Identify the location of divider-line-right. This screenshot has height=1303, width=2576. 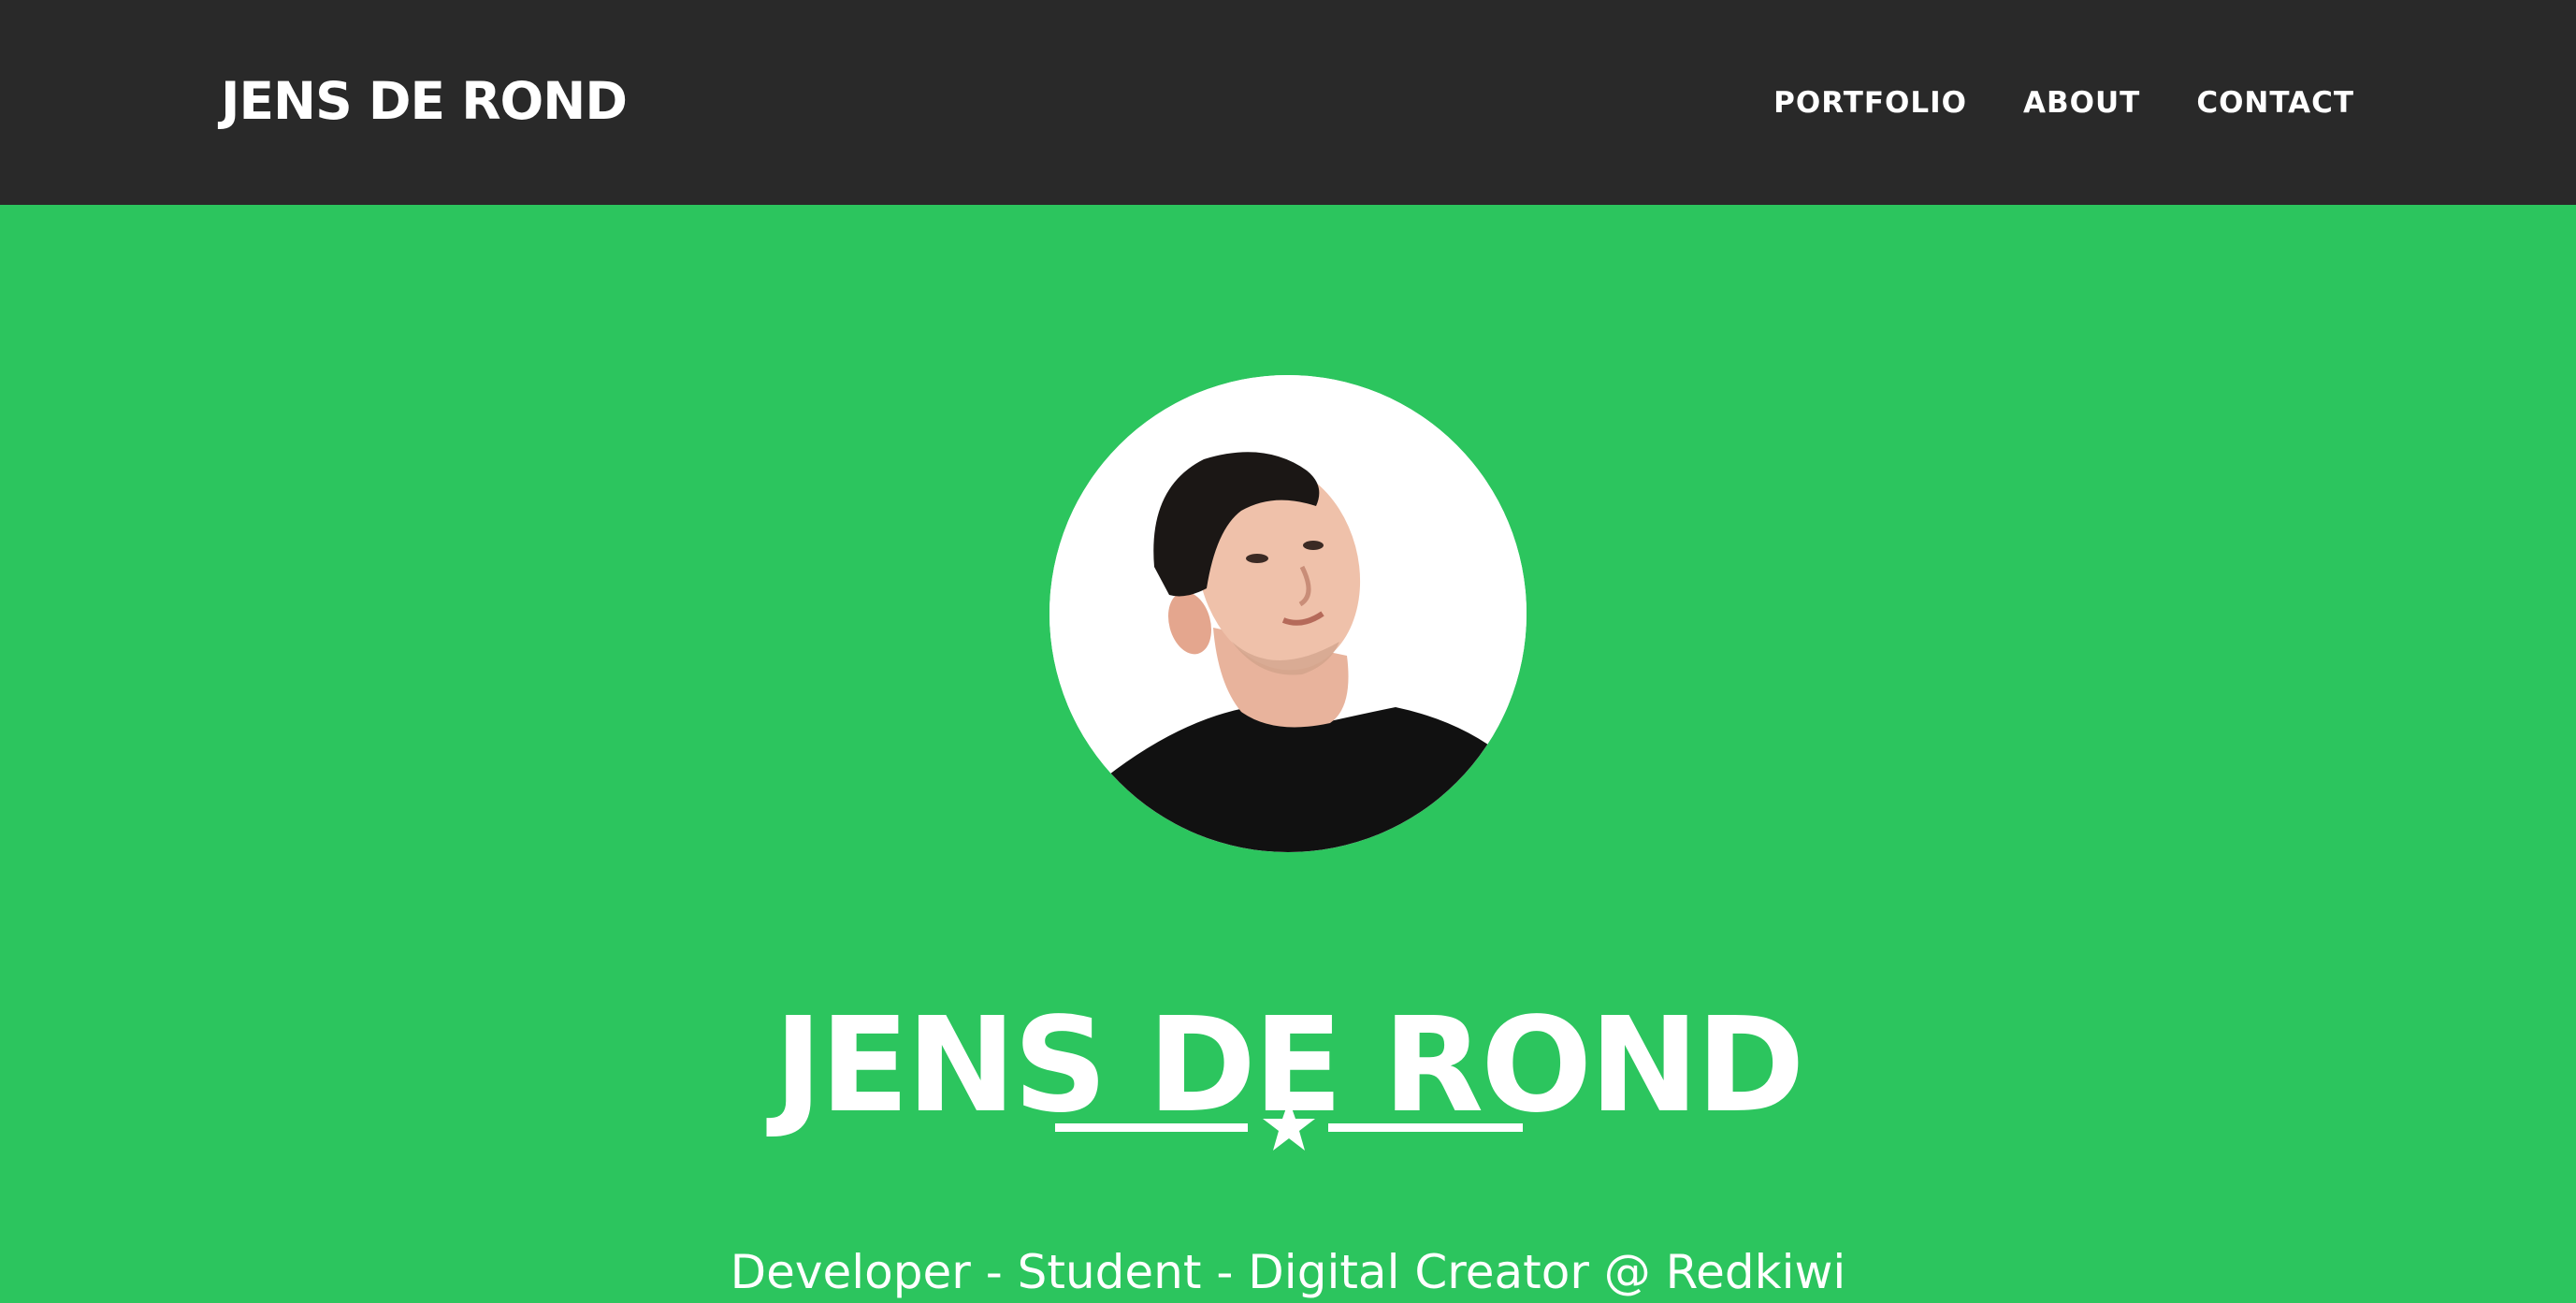
(1426, 1127).